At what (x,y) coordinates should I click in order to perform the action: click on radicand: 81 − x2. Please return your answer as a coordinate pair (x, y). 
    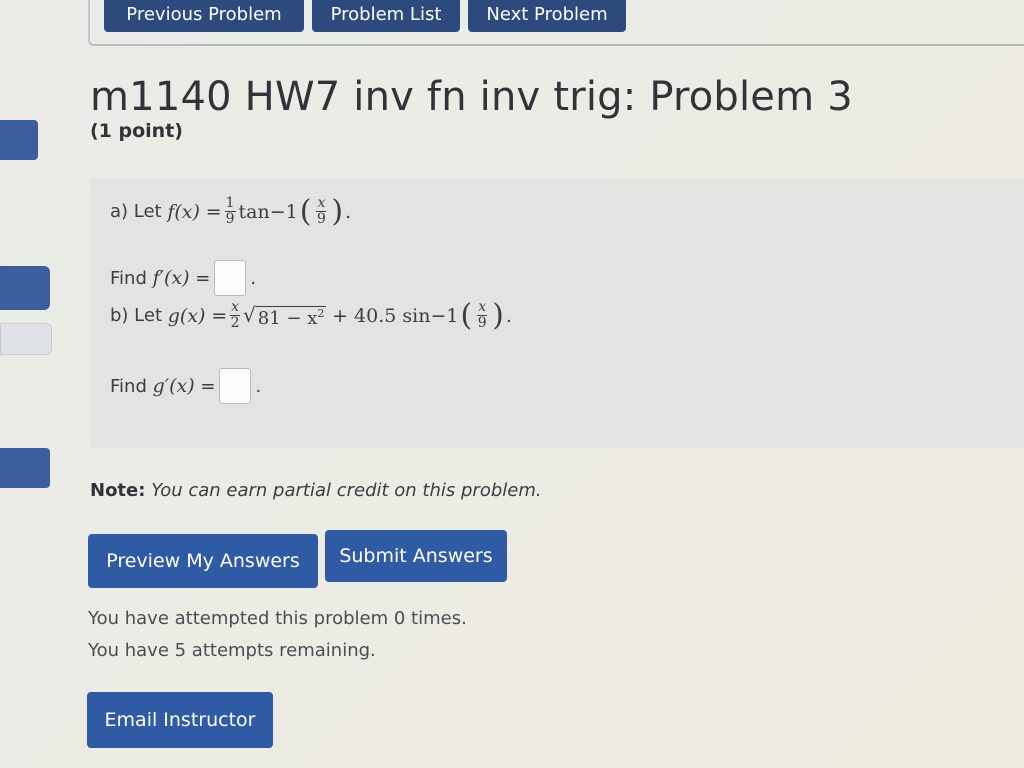
    Looking at the image, I should click on (291, 317).